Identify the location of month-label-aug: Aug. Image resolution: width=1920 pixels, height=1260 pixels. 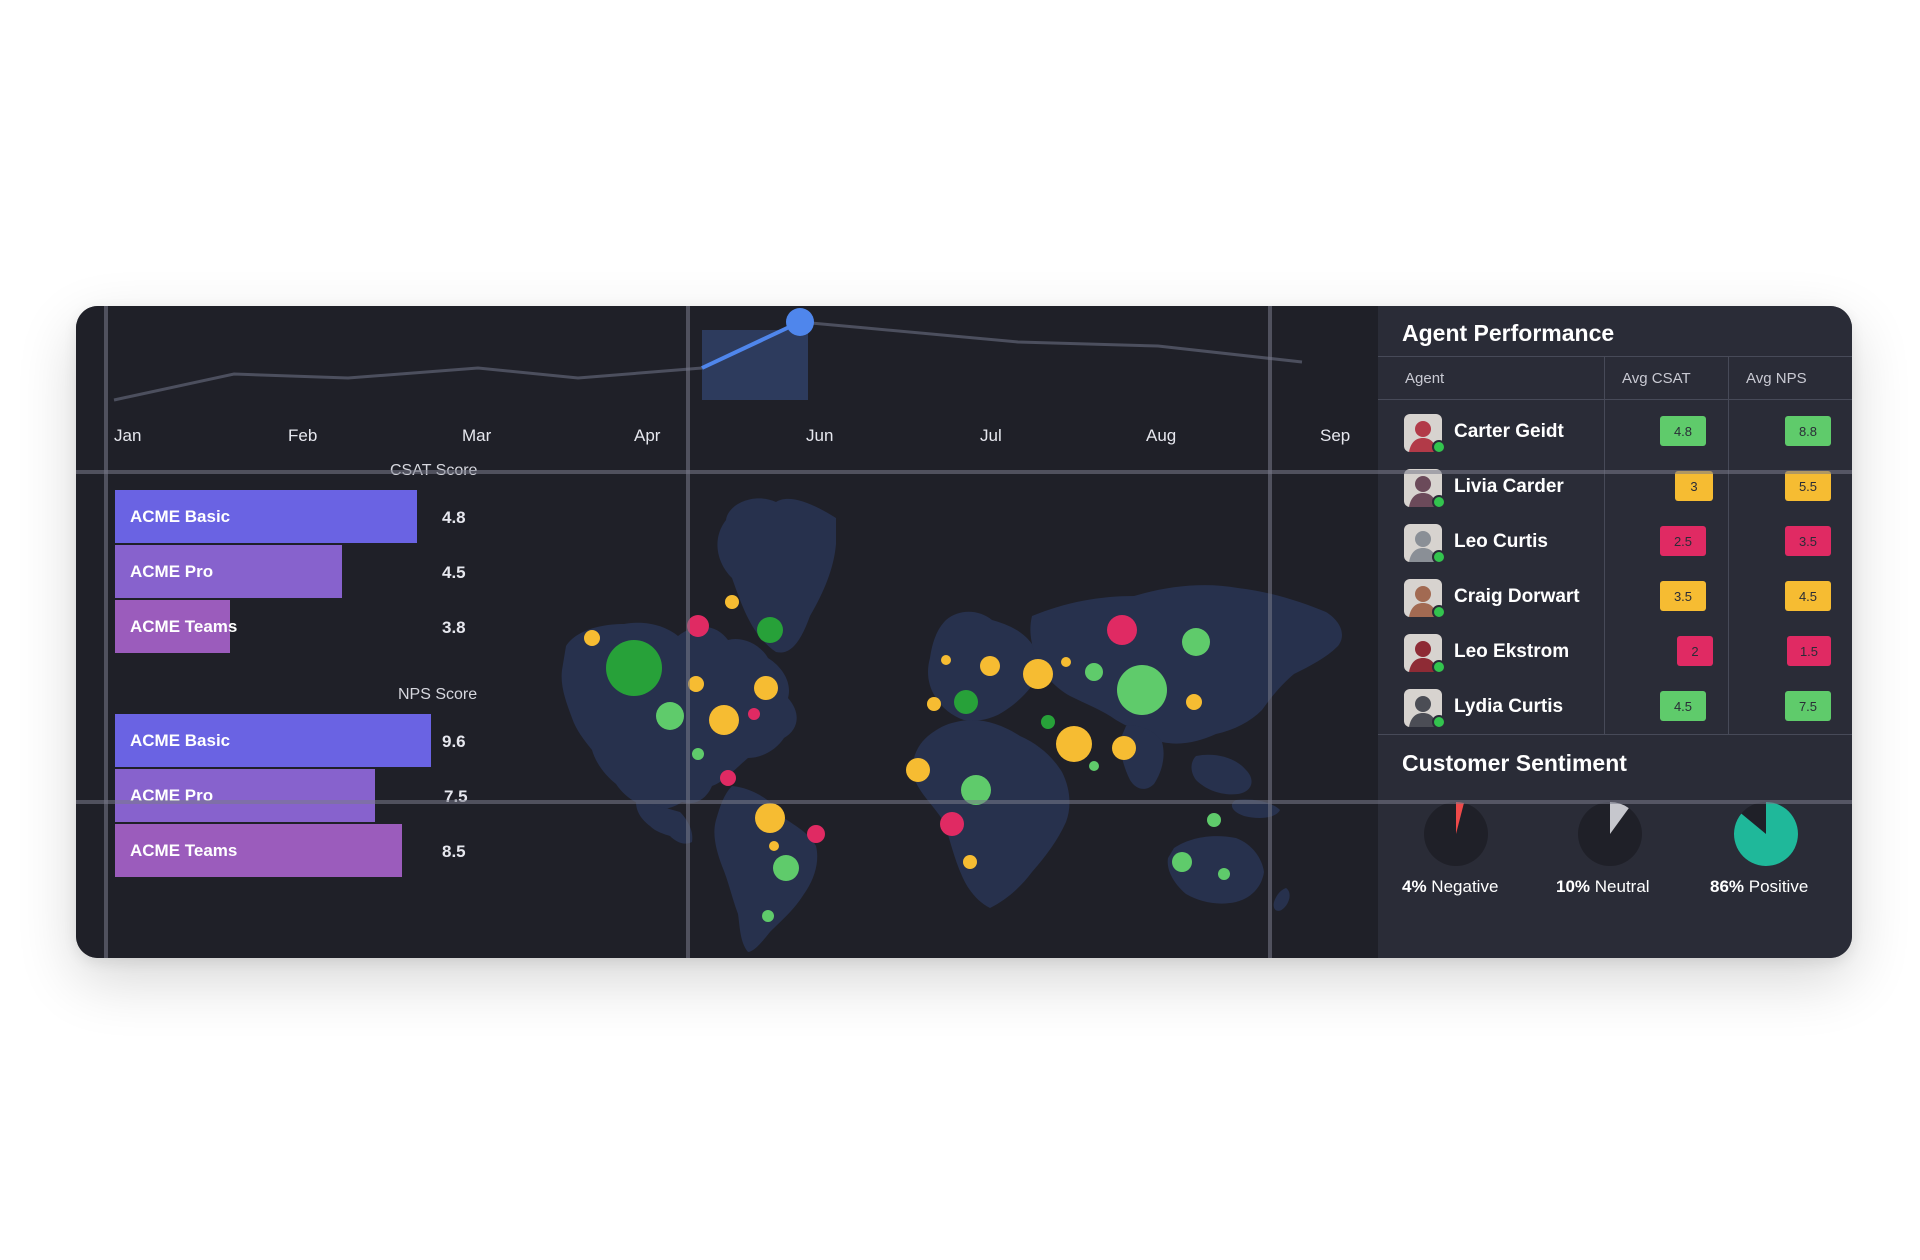
(1161, 435).